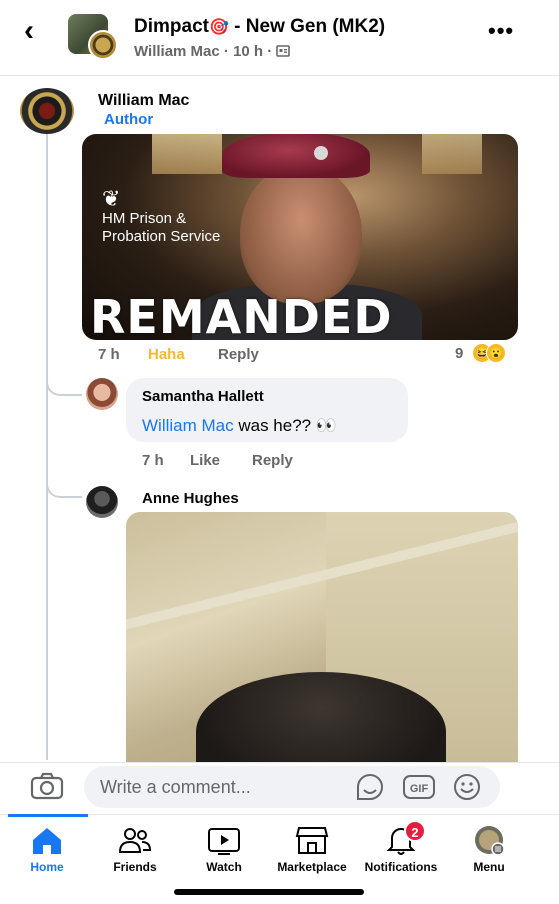 The image size is (559, 904). I want to click on nav-marketplace: Marketplace, so click(312, 850).